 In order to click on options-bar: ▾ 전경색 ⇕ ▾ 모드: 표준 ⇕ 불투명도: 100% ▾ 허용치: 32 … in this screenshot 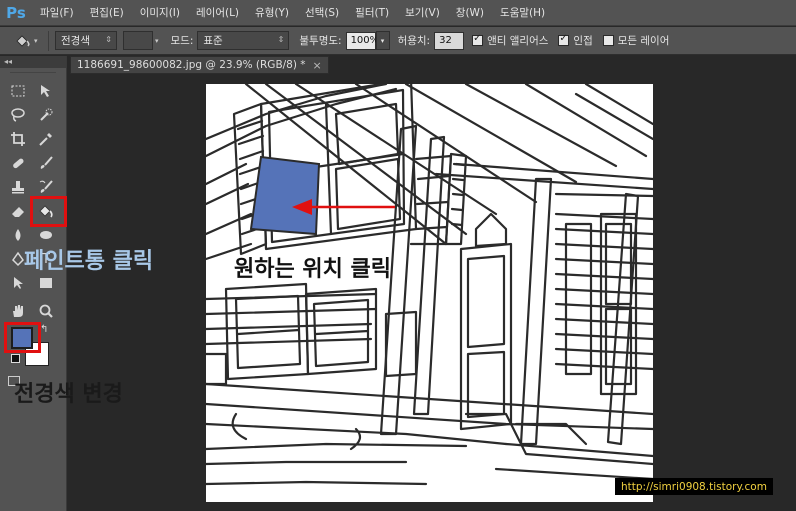, I will do `click(398, 41)`.